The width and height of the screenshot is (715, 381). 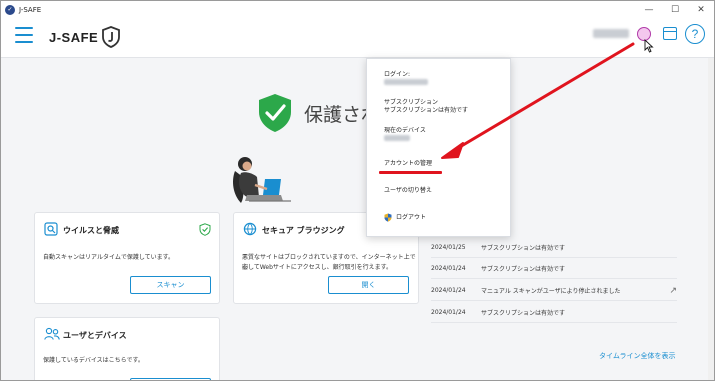 I want to click on menu-switch-user: ユーザの切り替え, so click(x=408, y=190).